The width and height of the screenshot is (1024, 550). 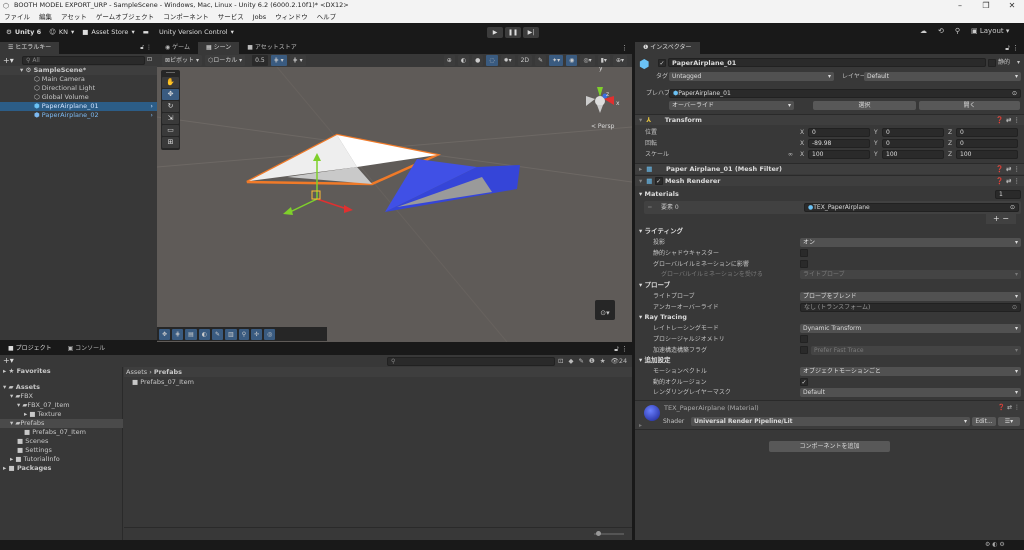 I want to click on tool-rotate-icon: ◐, so click(x=204, y=334).